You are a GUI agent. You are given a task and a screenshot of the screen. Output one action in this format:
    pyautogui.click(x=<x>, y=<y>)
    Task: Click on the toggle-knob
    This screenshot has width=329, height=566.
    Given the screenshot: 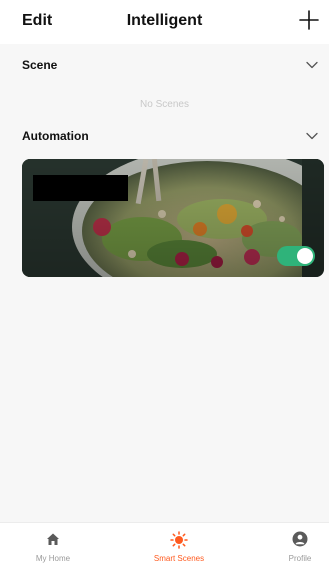 What is the action you would take?
    pyautogui.click(x=305, y=256)
    